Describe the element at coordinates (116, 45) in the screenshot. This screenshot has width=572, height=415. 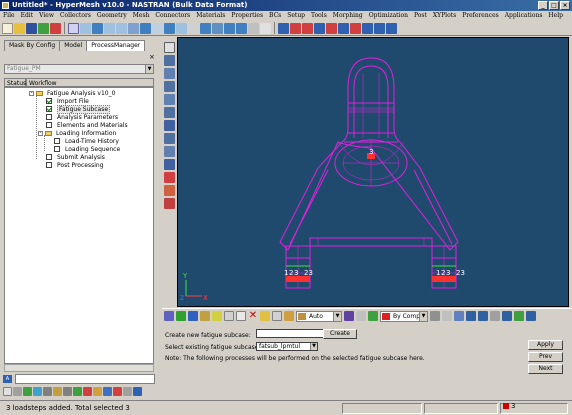
I see `tab-process-manager: ProcessManager` at that location.